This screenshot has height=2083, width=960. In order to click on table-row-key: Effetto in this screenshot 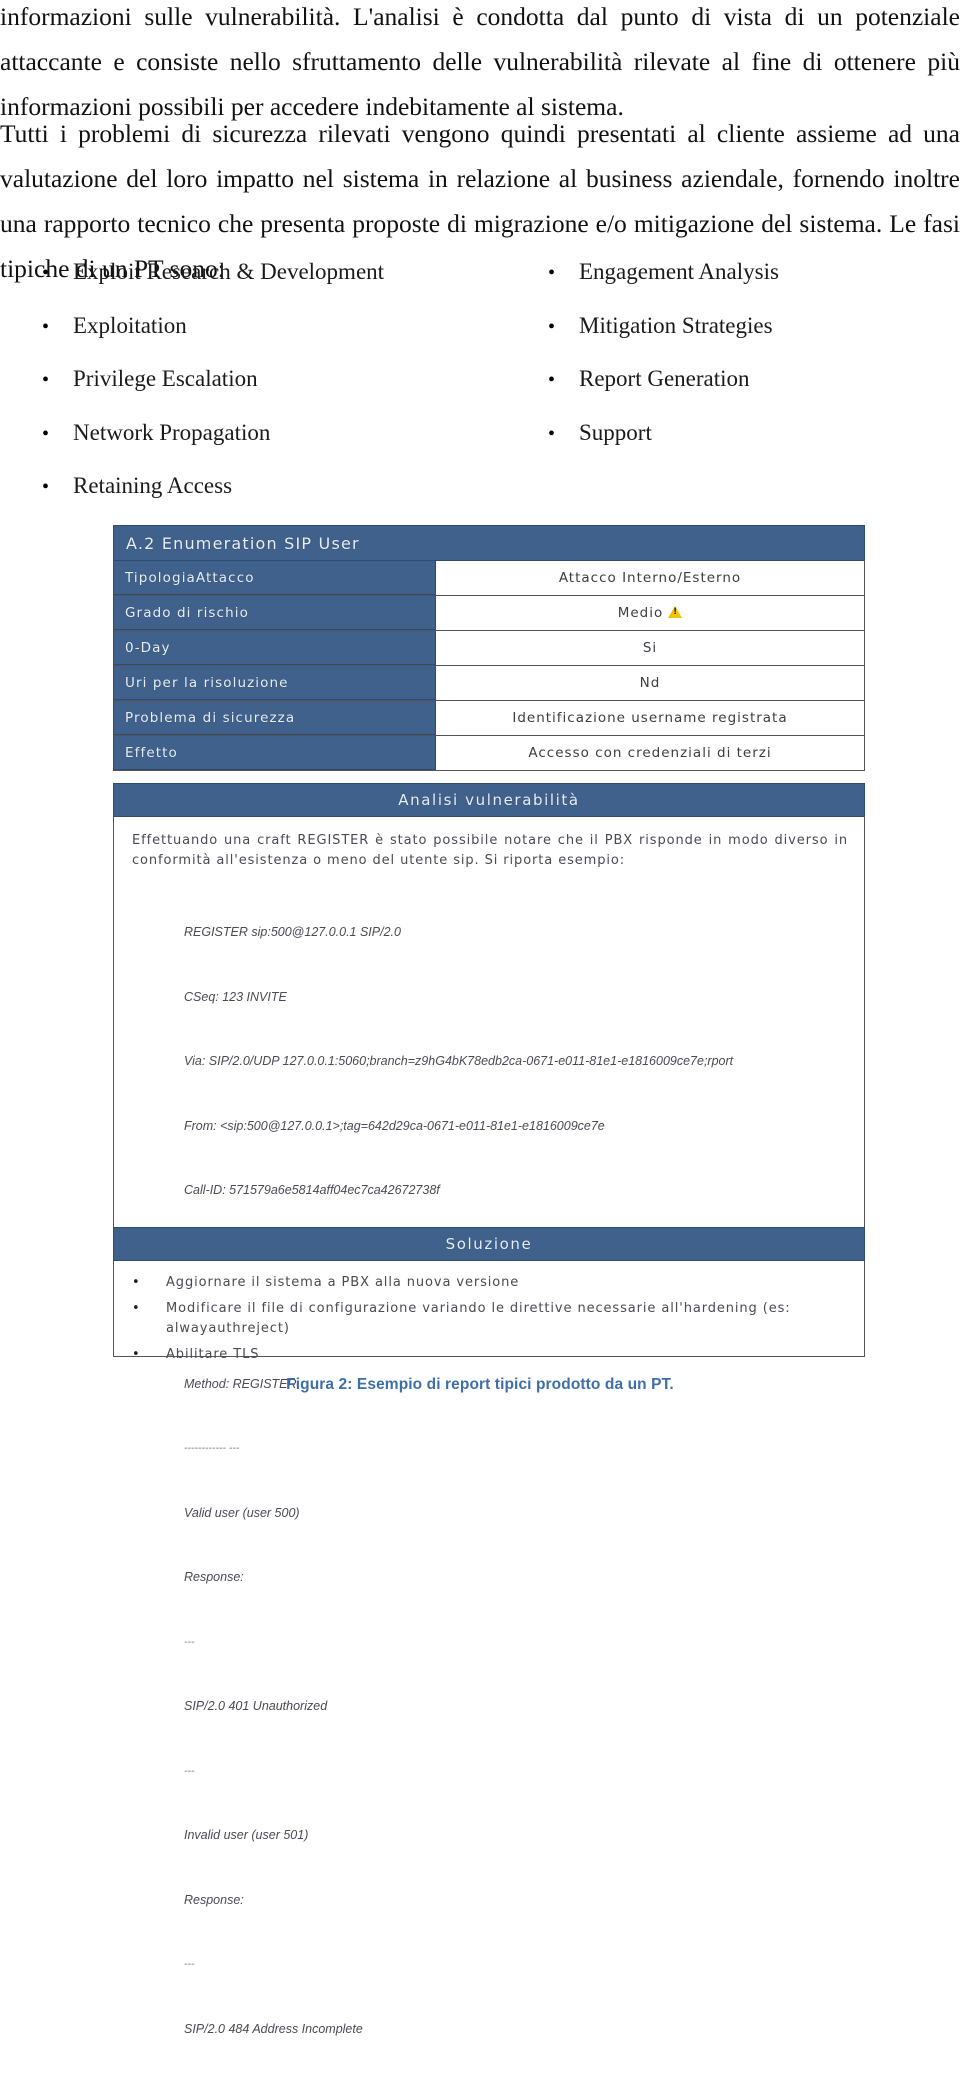, I will do `click(275, 753)`.